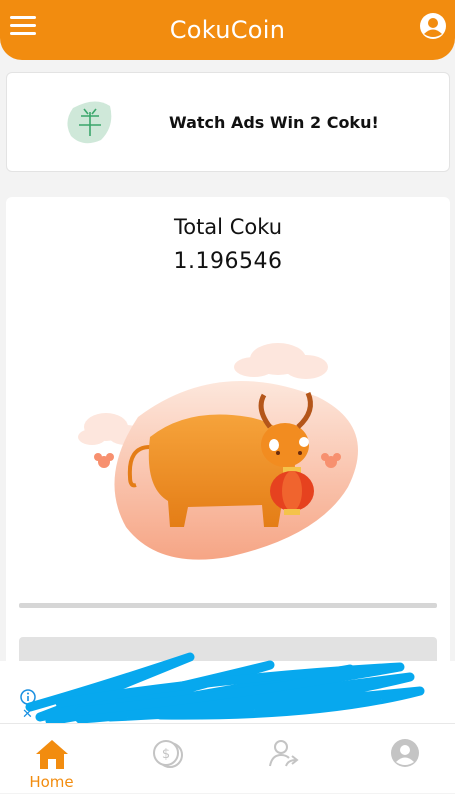 Image resolution: width=455 pixels, height=794 pixels. What do you see at coordinates (228, 605) in the screenshot?
I see `progress-divider` at bounding box center [228, 605].